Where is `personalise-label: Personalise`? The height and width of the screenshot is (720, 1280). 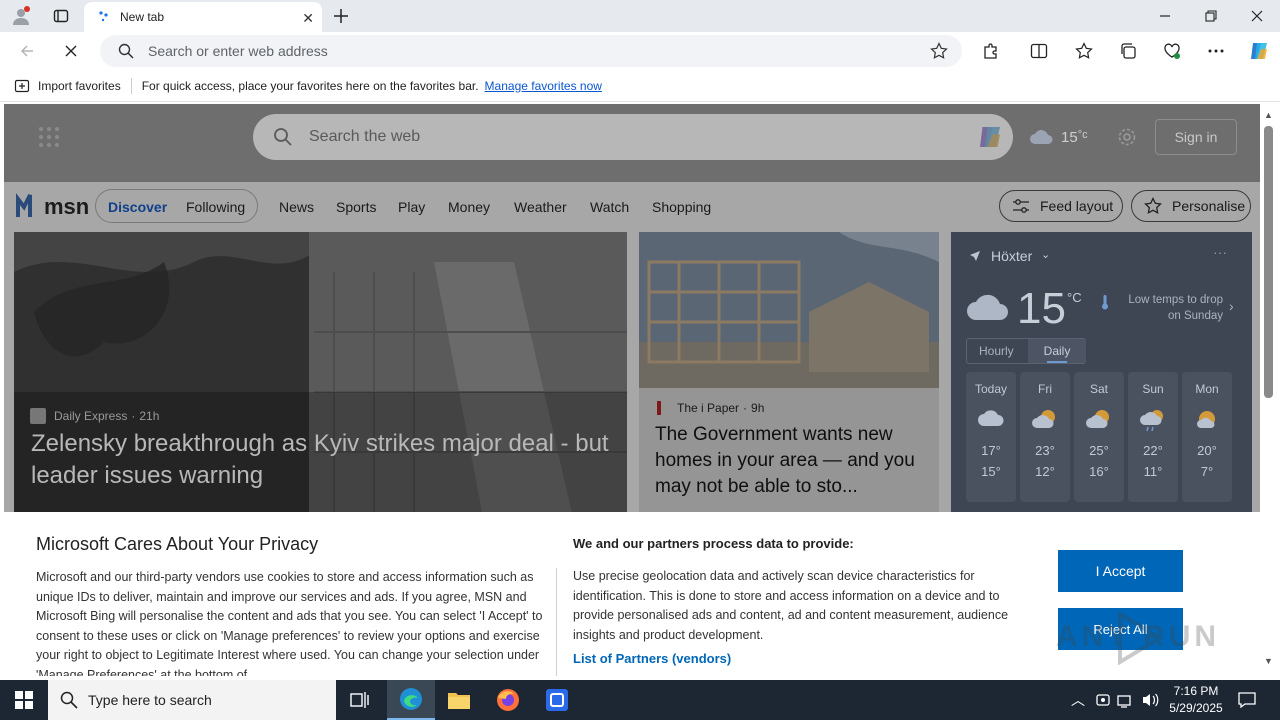
personalise-label: Personalise is located at coordinates (1209, 206).